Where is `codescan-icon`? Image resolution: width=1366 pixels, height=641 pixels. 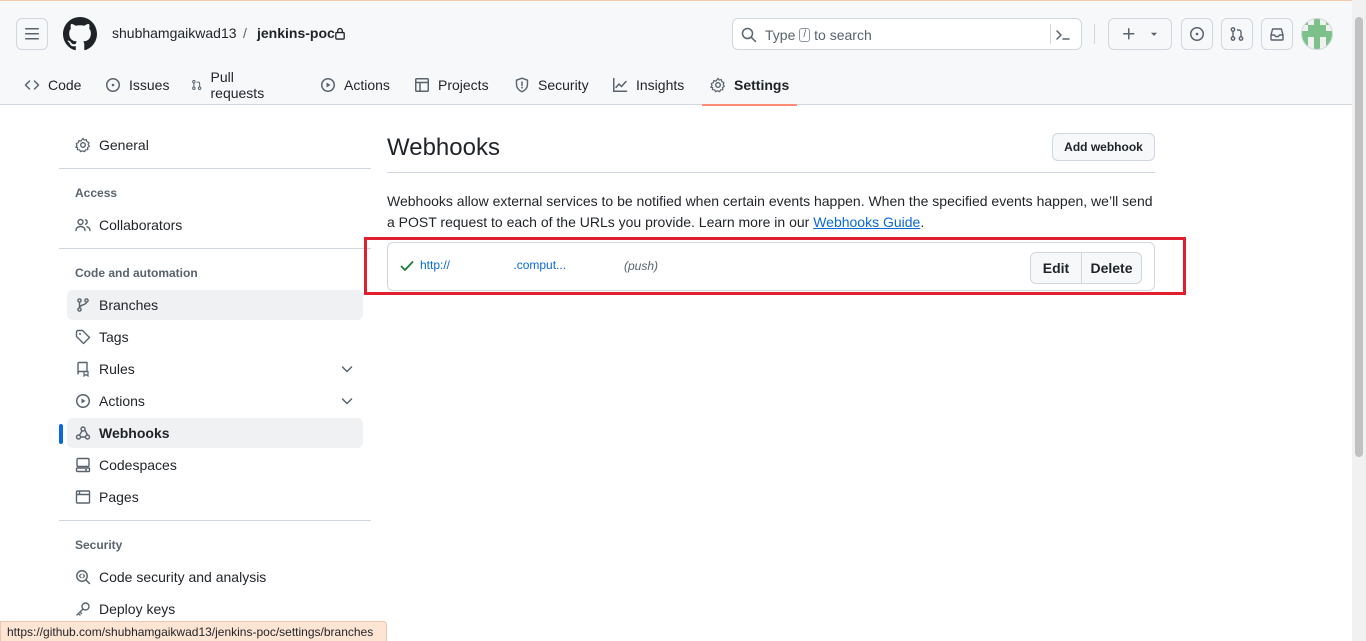 codescan-icon is located at coordinates (83, 577).